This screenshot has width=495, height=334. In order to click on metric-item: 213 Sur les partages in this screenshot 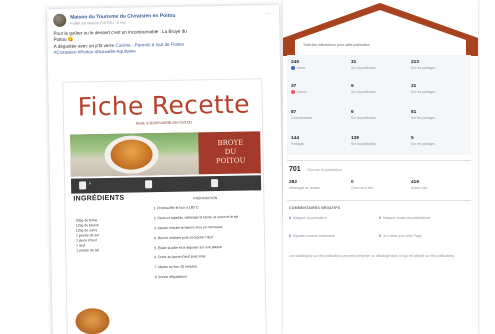, I will do `click(423, 65)`.